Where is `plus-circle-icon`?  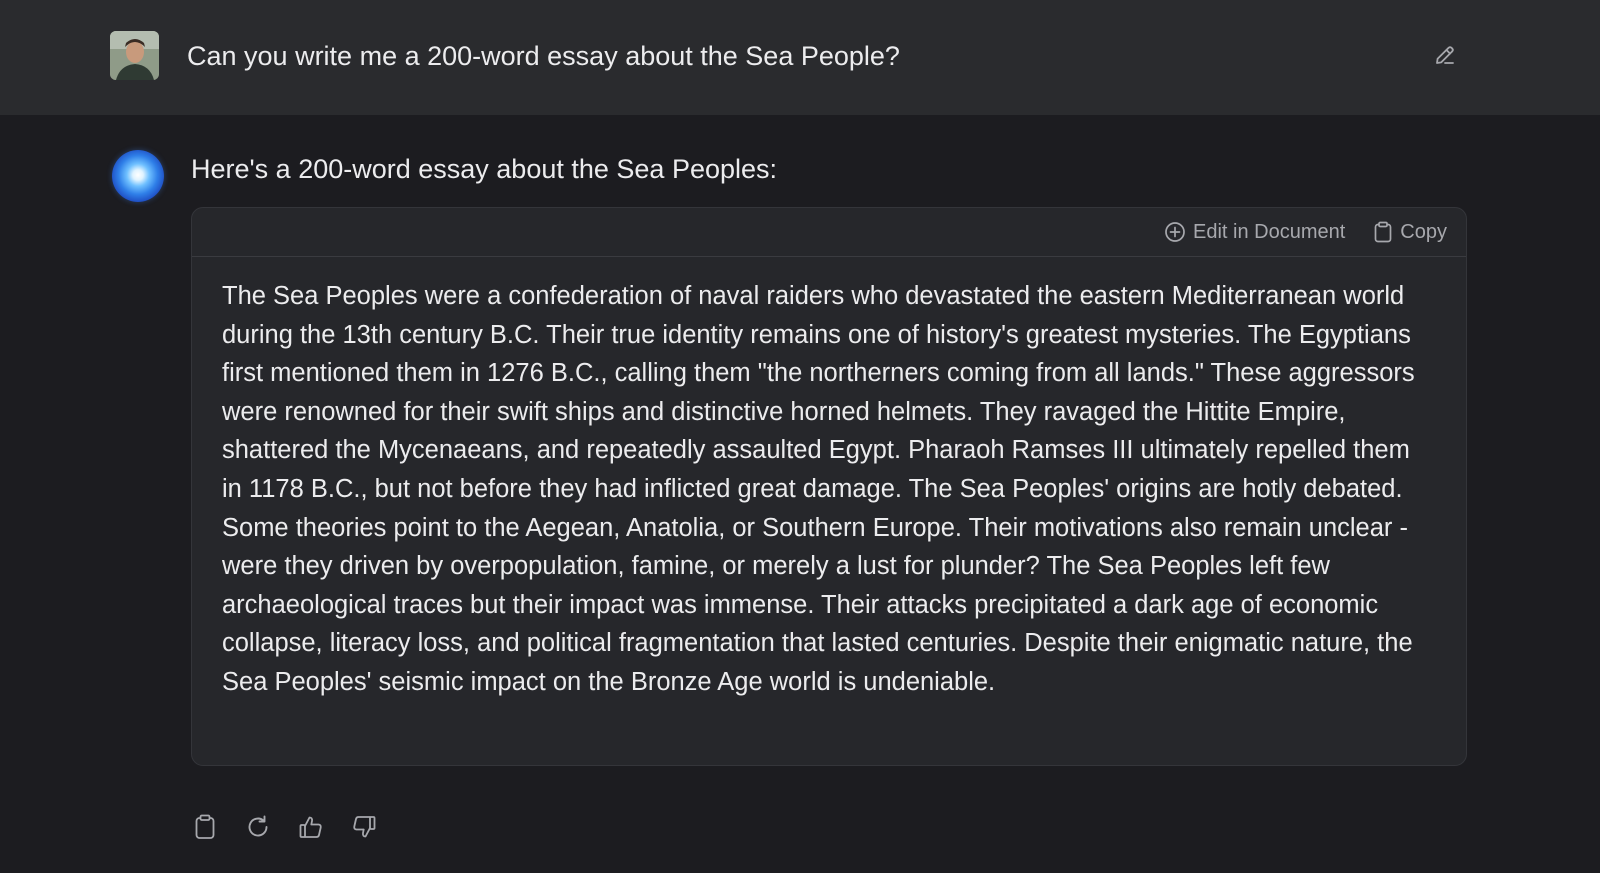 plus-circle-icon is located at coordinates (1175, 232).